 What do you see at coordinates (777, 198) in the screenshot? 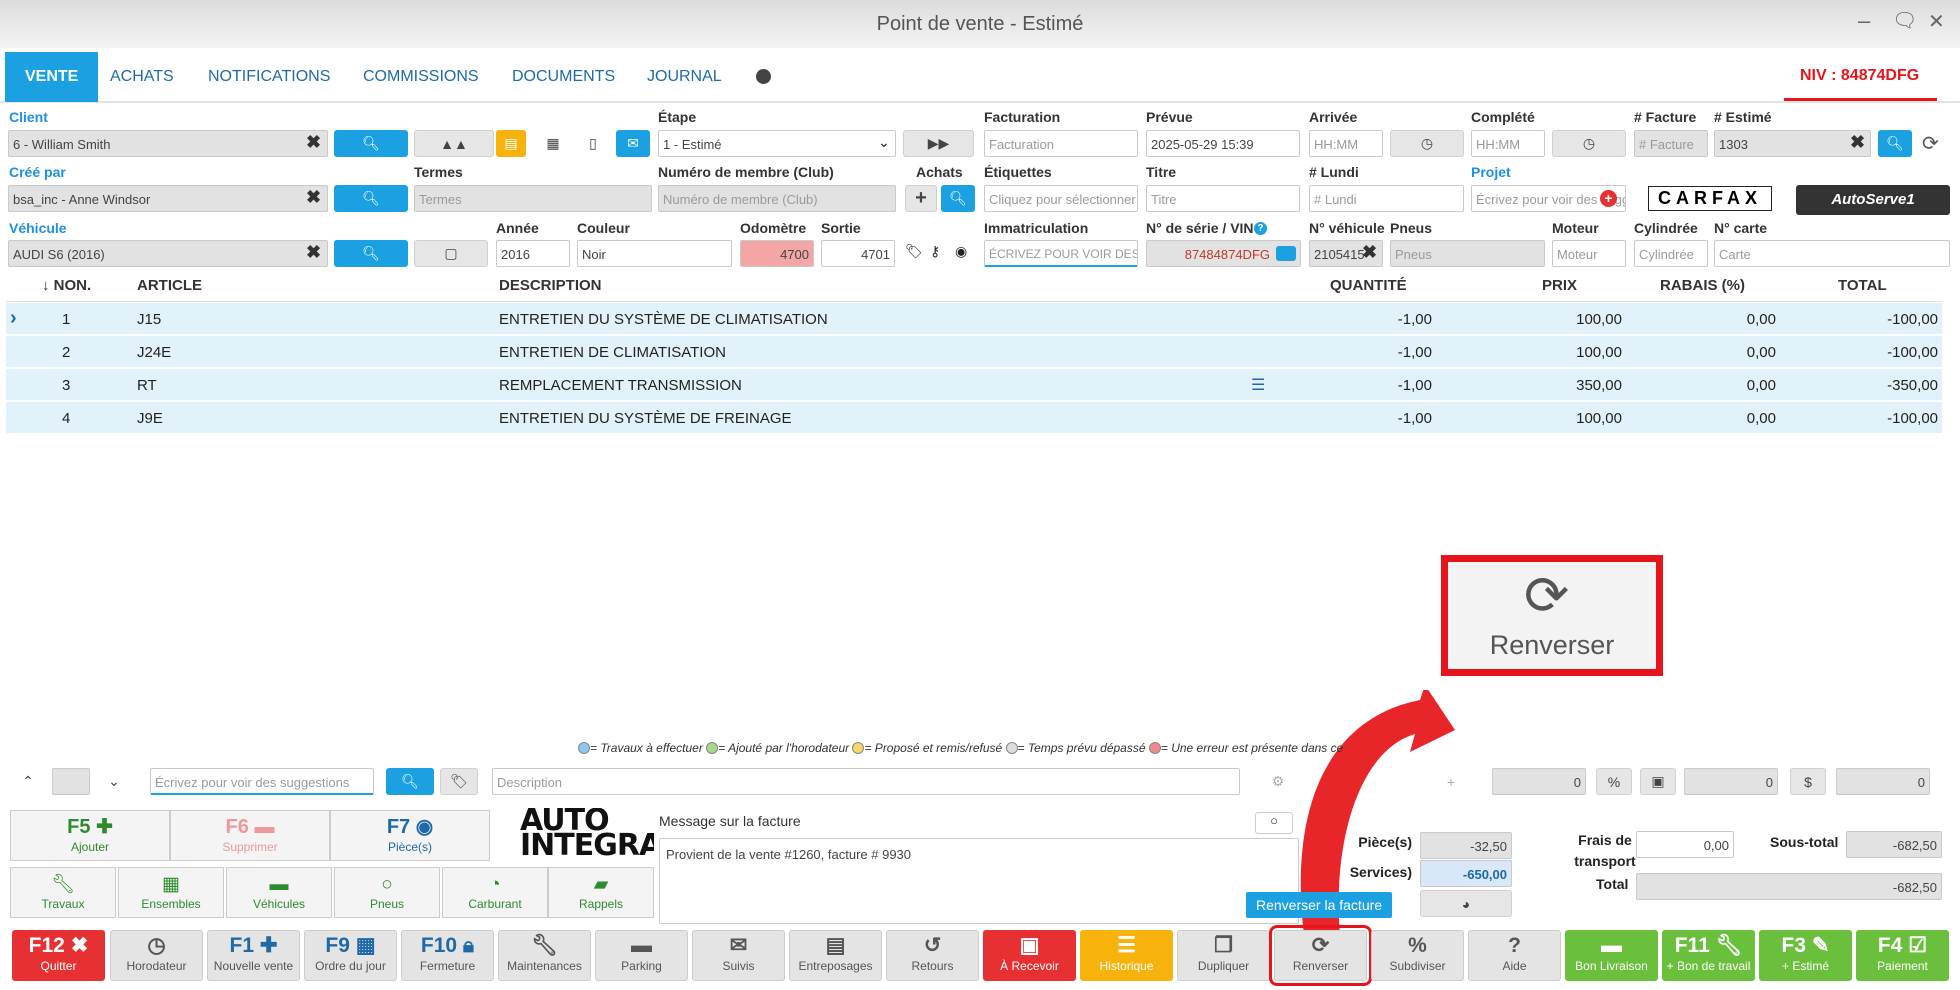
I see `membre-field: Numéro de membre (Club)` at bounding box center [777, 198].